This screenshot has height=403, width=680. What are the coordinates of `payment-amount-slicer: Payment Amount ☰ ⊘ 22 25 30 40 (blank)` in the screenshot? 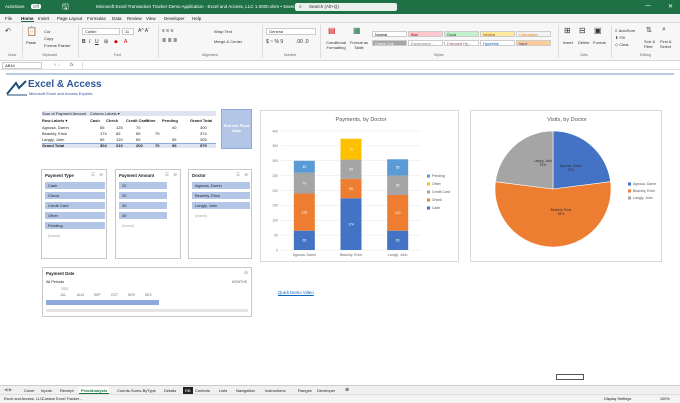 It's located at (148, 214).